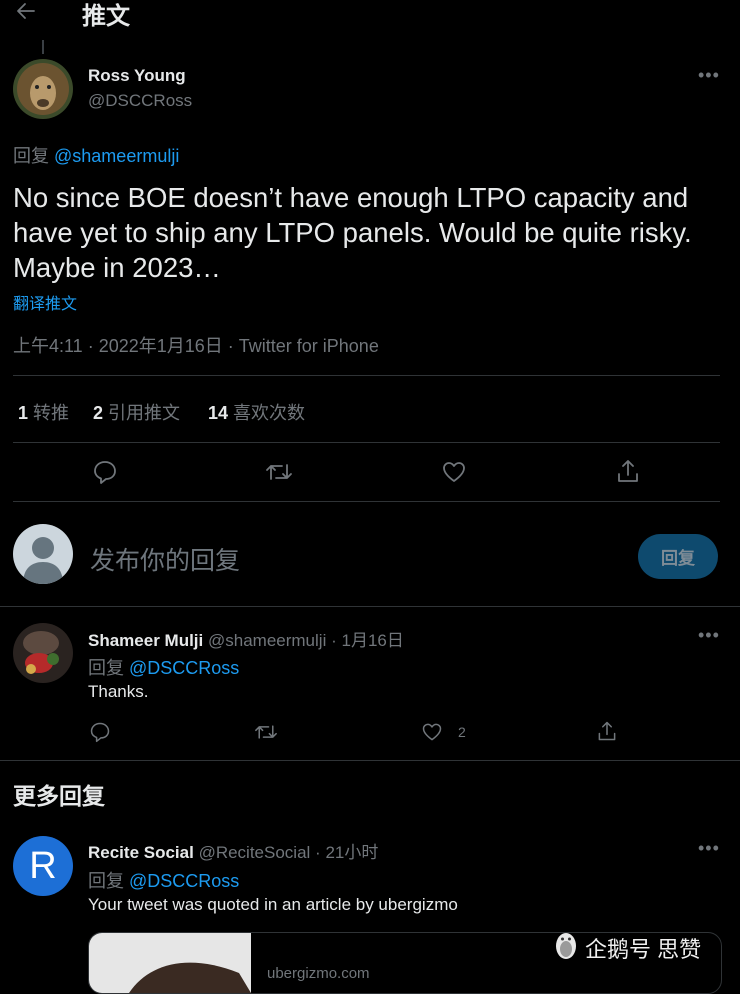 This screenshot has height=994, width=740. I want to click on like-count: 2, so click(462, 732).